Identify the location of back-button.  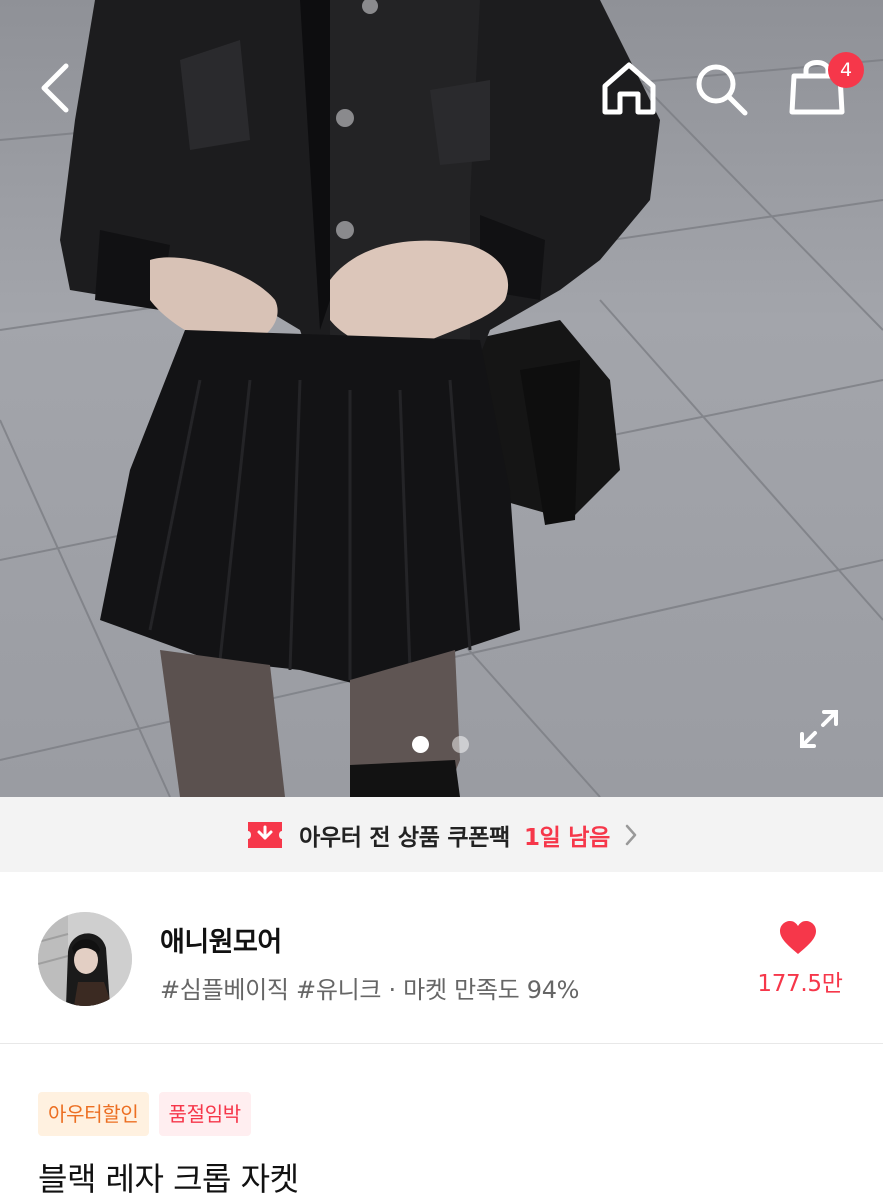
(55, 88).